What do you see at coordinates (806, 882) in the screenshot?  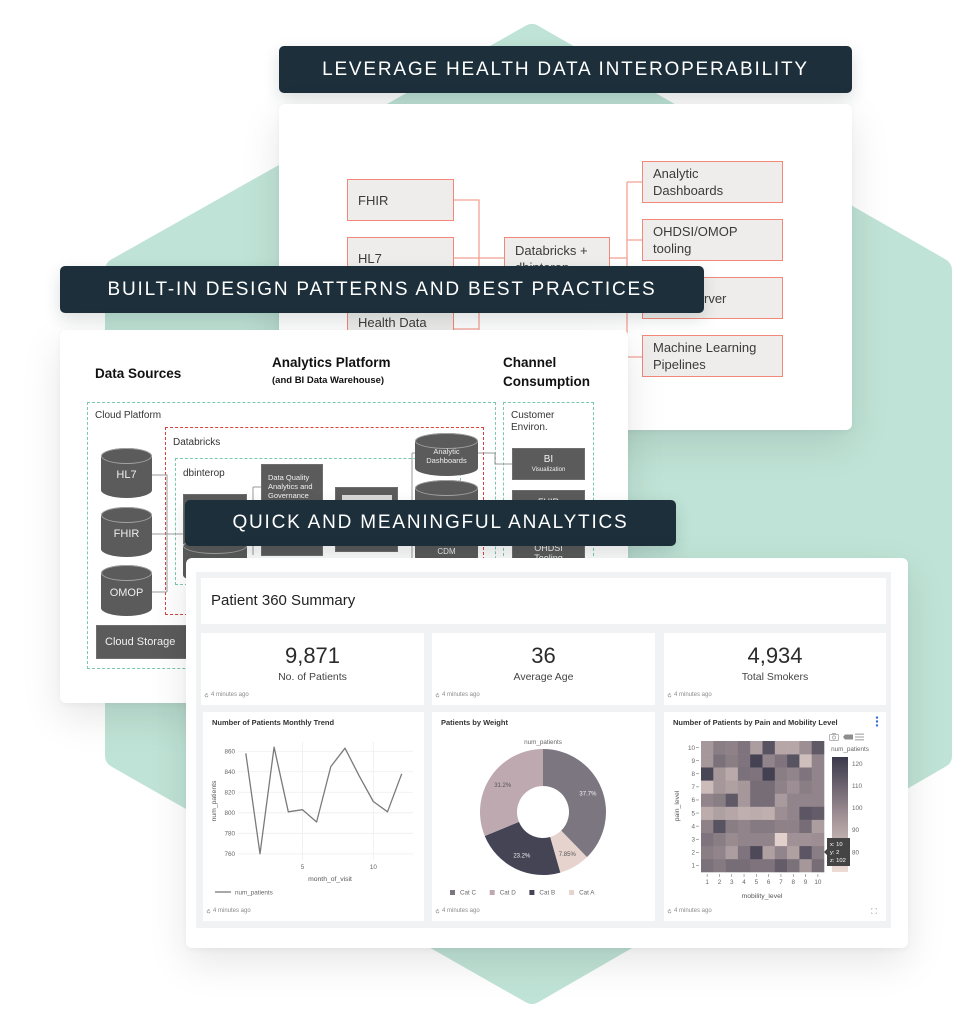 I see `x-tick-label: 9` at bounding box center [806, 882].